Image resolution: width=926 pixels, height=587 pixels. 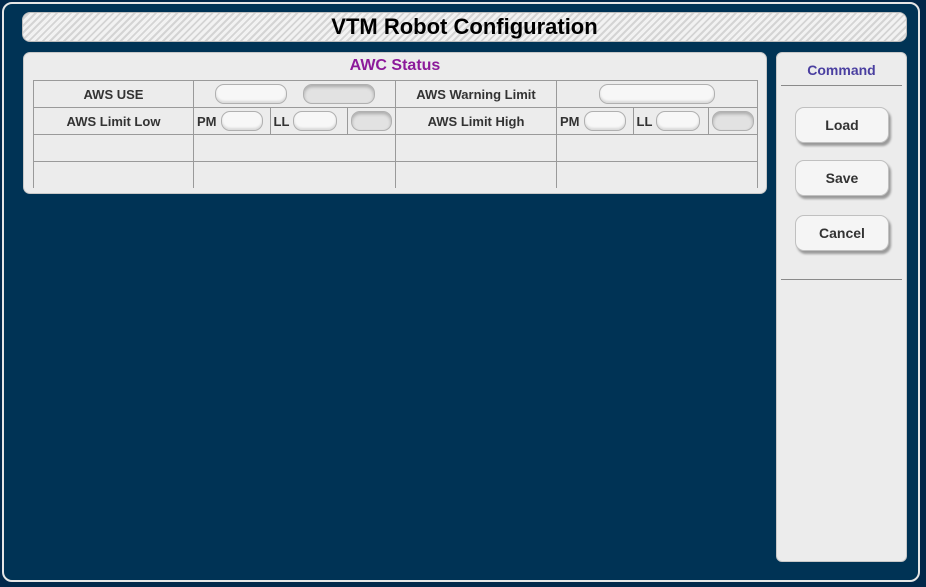 What do you see at coordinates (842, 178) in the screenshot?
I see `save-button: Save` at bounding box center [842, 178].